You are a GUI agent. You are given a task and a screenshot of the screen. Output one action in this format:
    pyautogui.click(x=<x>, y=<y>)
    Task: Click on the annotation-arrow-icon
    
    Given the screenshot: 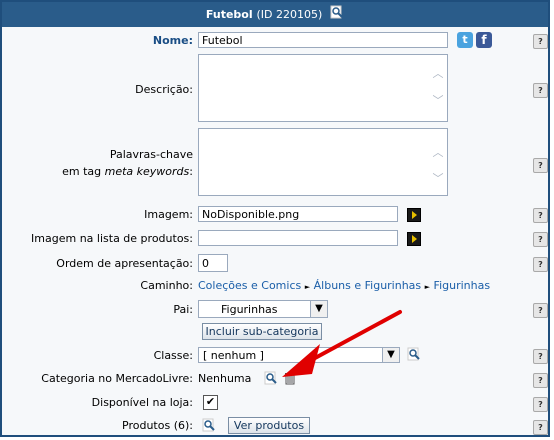 What is the action you would take?
    pyautogui.click(x=342, y=343)
    